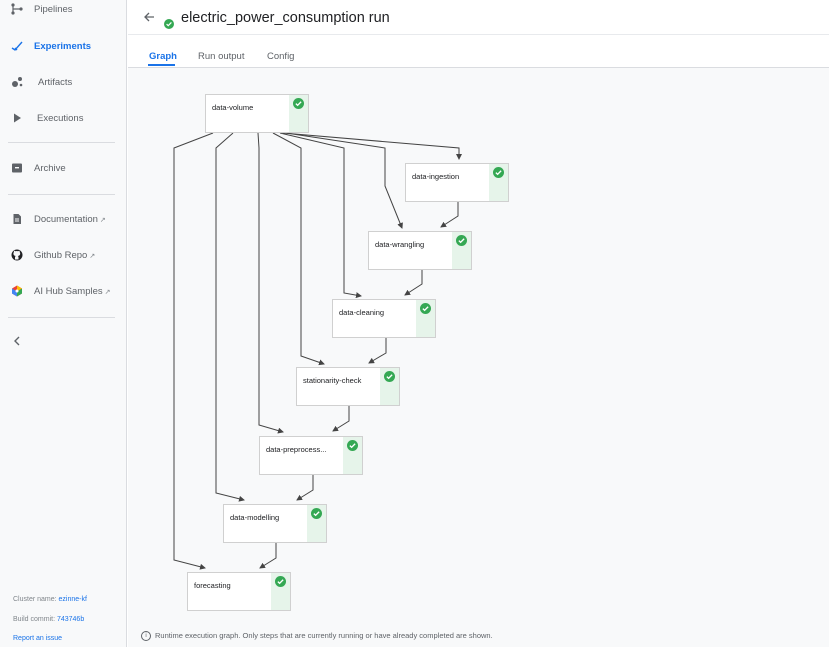 This screenshot has width=829, height=647. I want to click on info-icon: i, so click(146, 636).